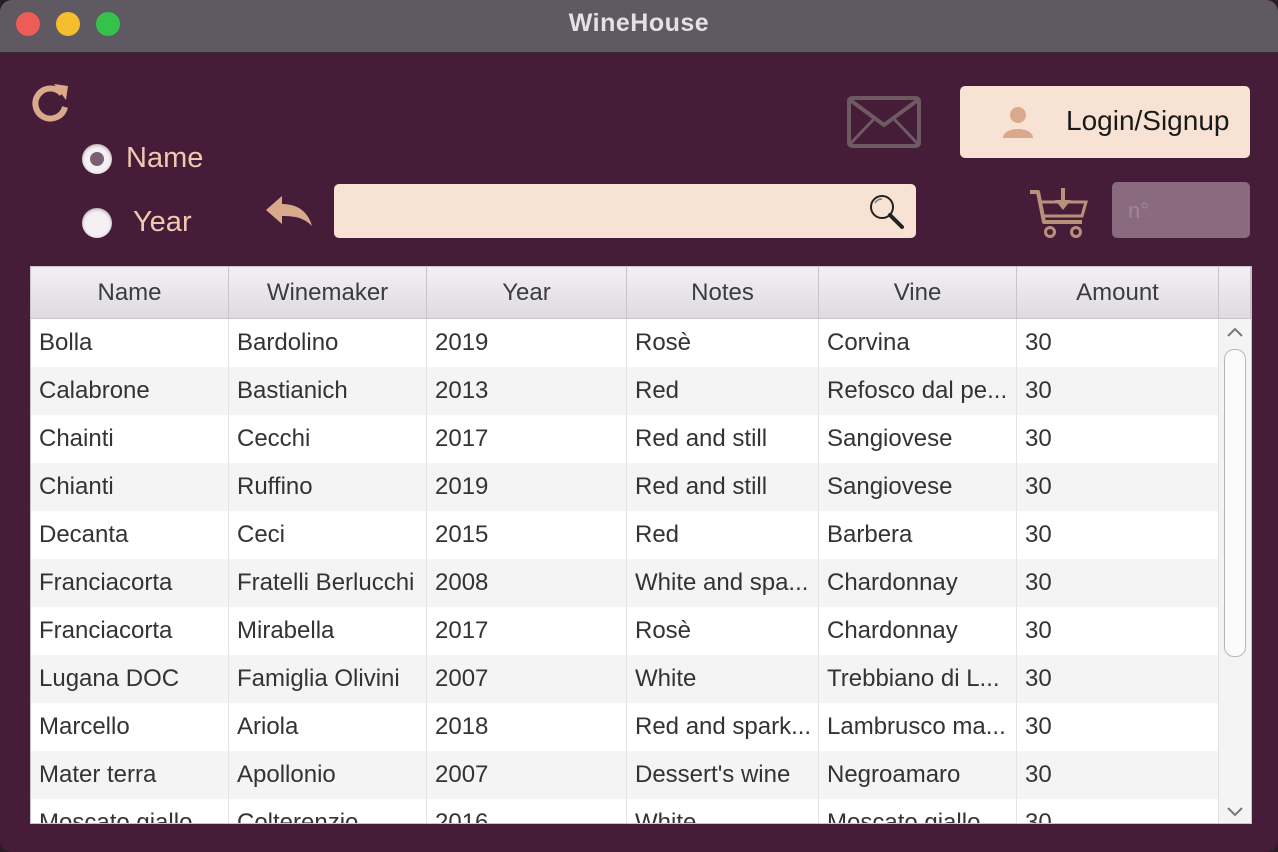 The image size is (1278, 852). What do you see at coordinates (165, 158) in the screenshot?
I see `radio-name-label: Name` at bounding box center [165, 158].